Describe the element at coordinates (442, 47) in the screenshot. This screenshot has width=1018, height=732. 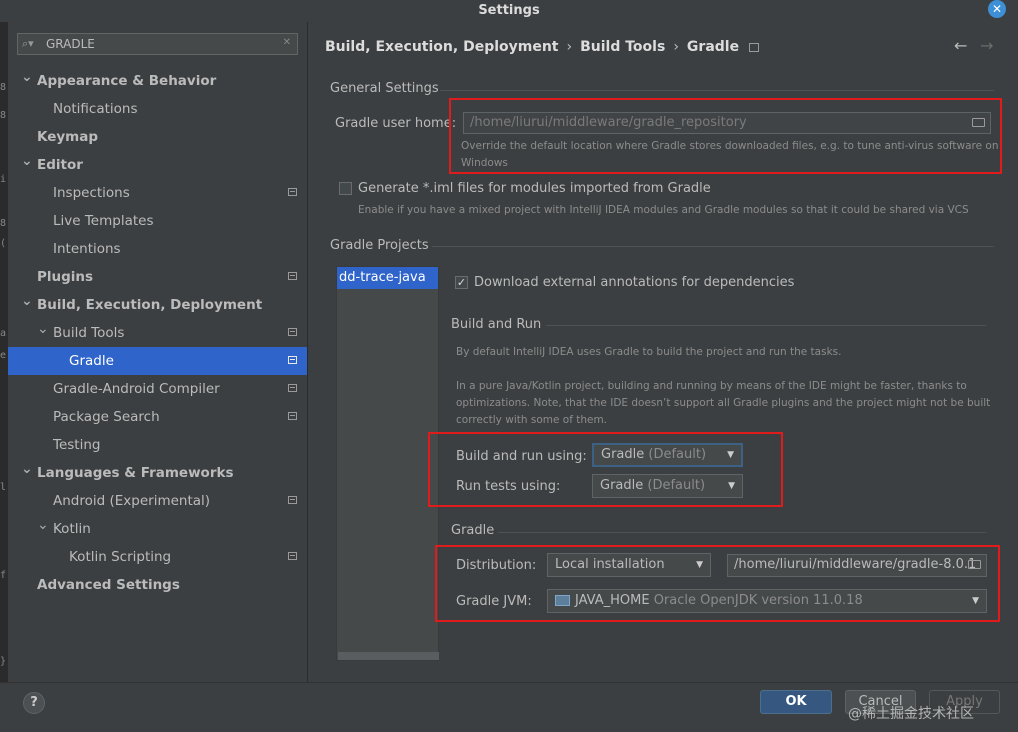
I see `breadcrumb-item: Build, Execution, Deployment` at that location.